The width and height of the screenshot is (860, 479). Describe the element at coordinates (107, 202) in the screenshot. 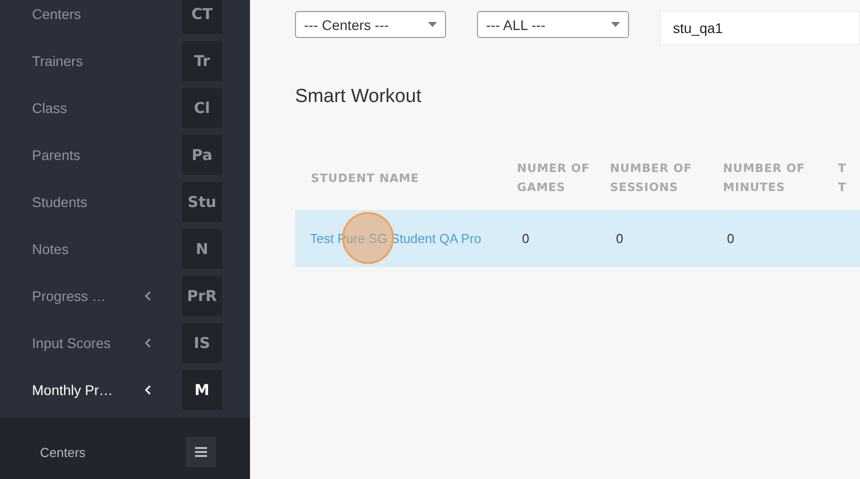

I see `menu-item: Students` at that location.